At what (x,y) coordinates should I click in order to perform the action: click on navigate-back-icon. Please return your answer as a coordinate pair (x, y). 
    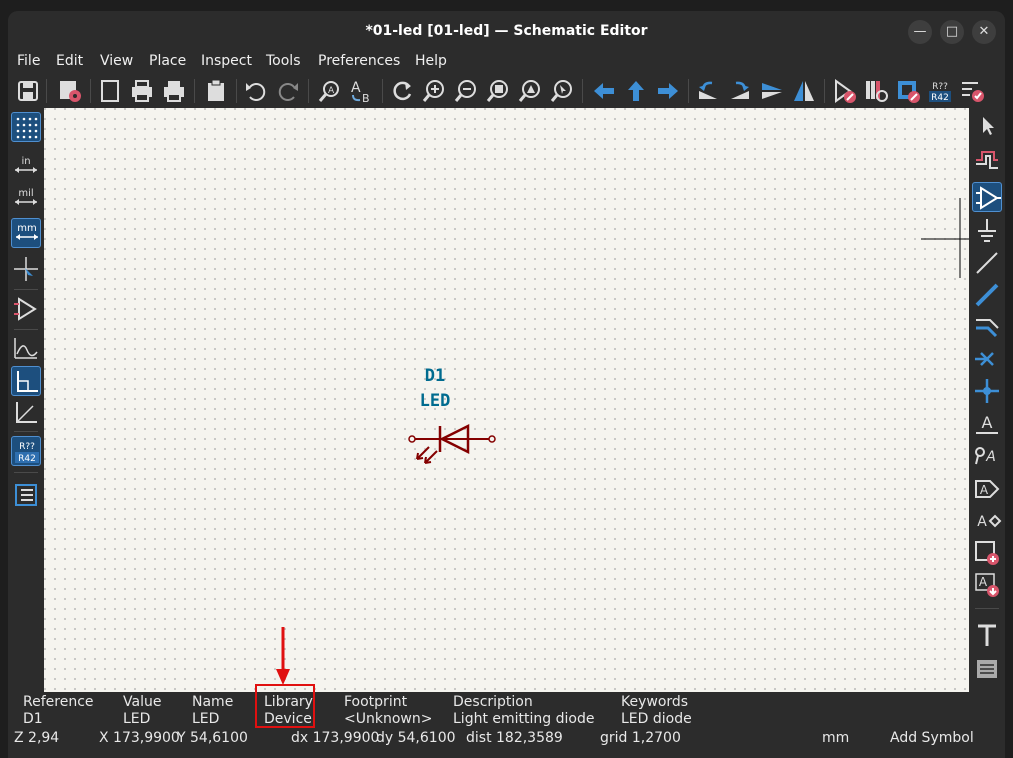
    Looking at the image, I should click on (604, 91).